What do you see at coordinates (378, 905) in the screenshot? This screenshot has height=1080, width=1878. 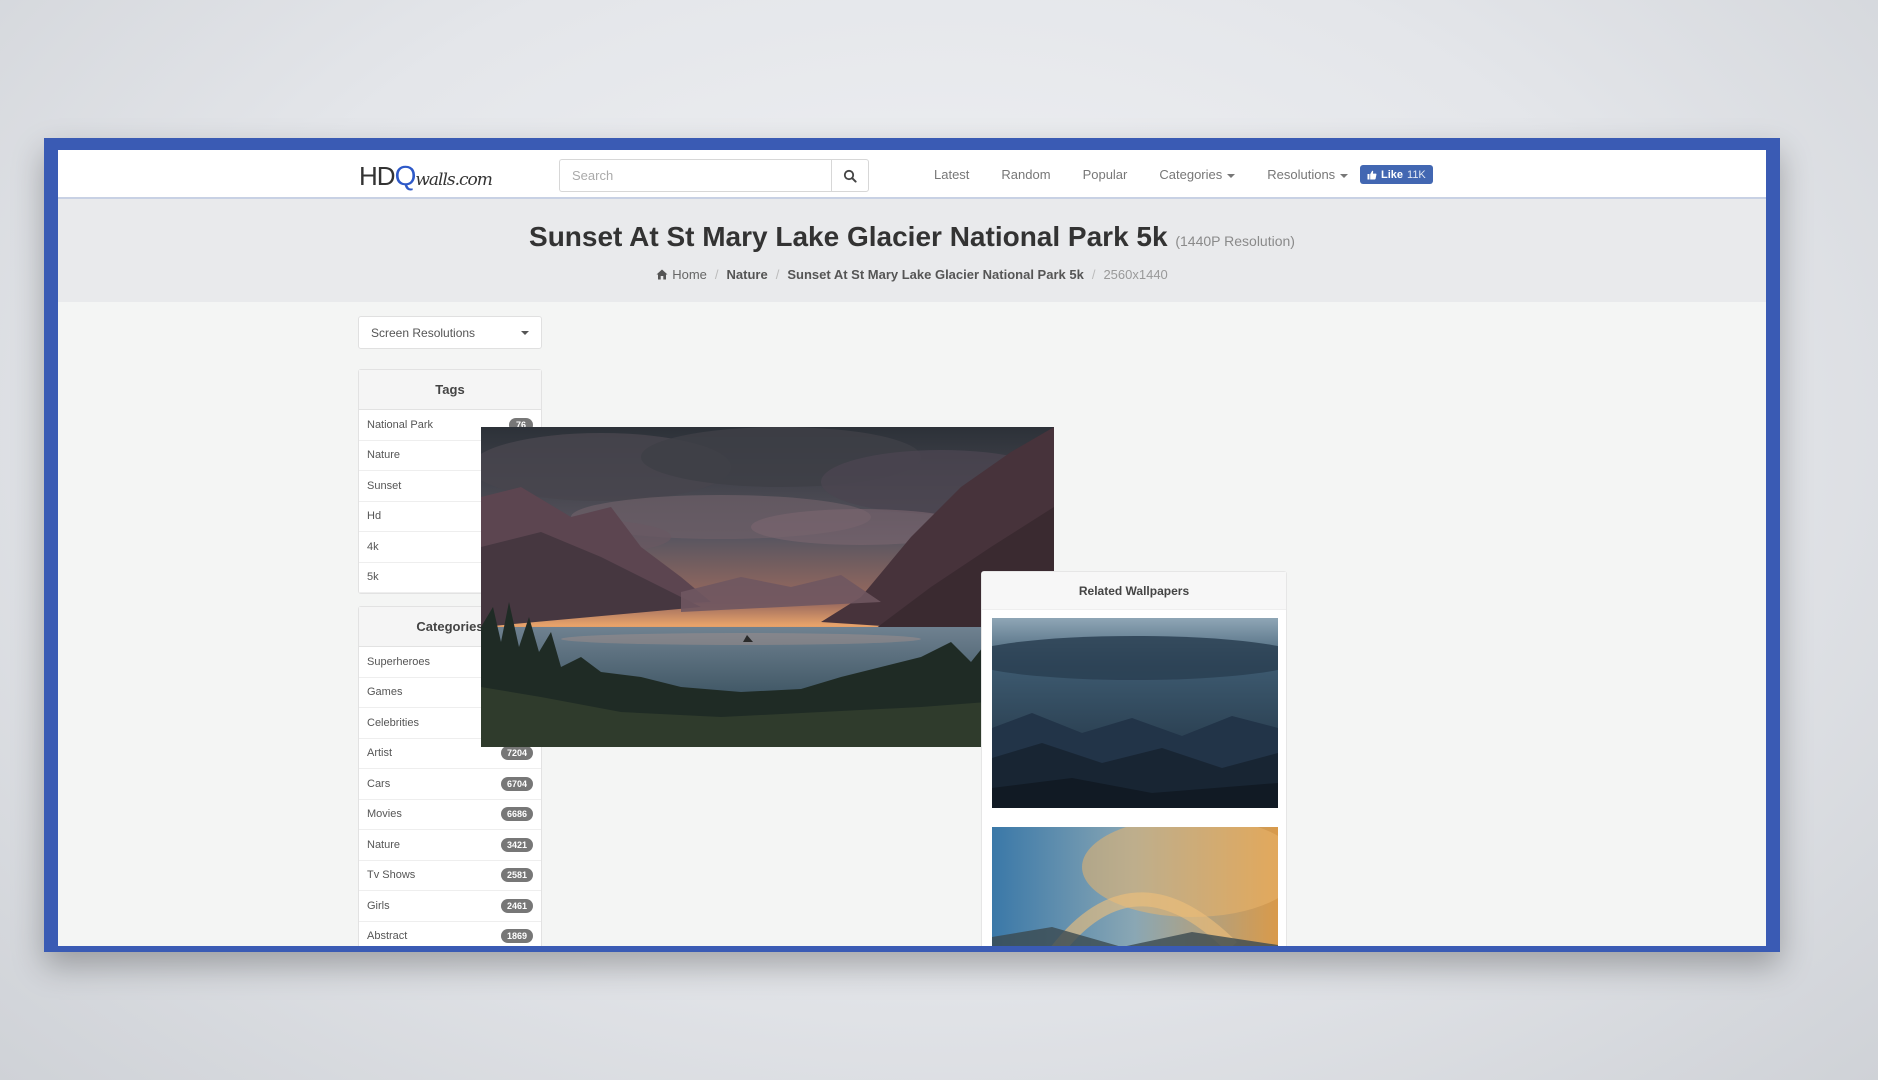 I see `category-label: Girls` at bounding box center [378, 905].